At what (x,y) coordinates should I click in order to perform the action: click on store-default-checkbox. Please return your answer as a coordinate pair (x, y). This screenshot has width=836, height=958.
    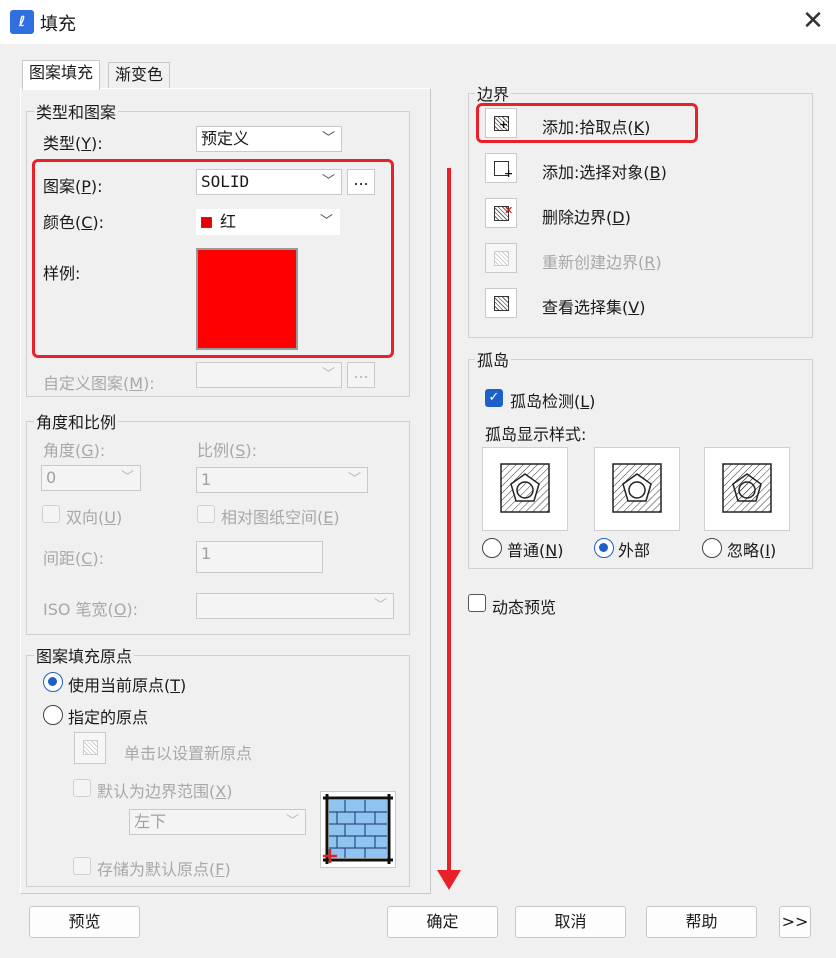
    Looking at the image, I should click on (82, 866).